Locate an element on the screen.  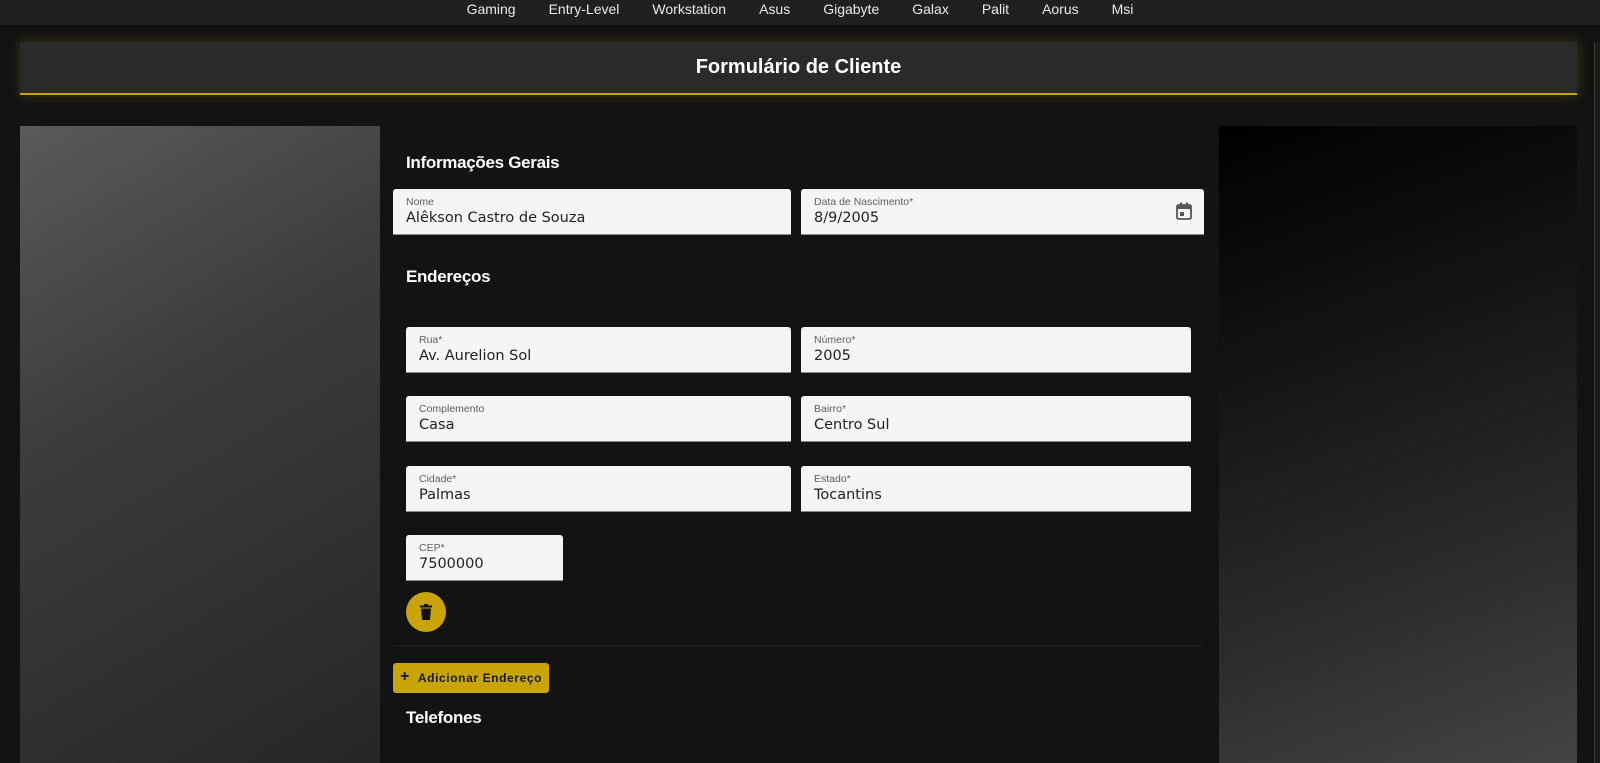
page-header: Formulário de Cliente is located at coordinates (798, 68).